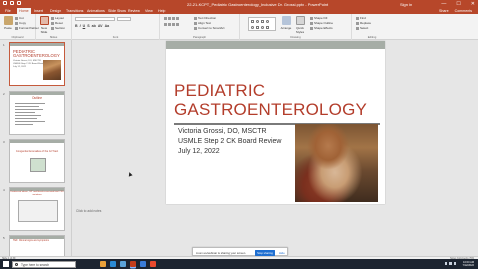 This screenshot has width=478, height=269. Describe the element at coordinates (286, 24) in the screenshot. I see `arrange-button: Arrange` at that location.